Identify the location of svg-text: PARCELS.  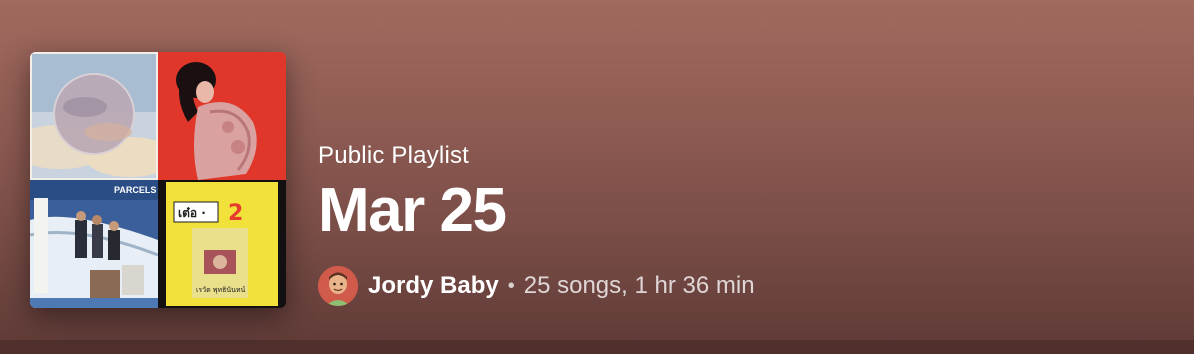
(135, 190).